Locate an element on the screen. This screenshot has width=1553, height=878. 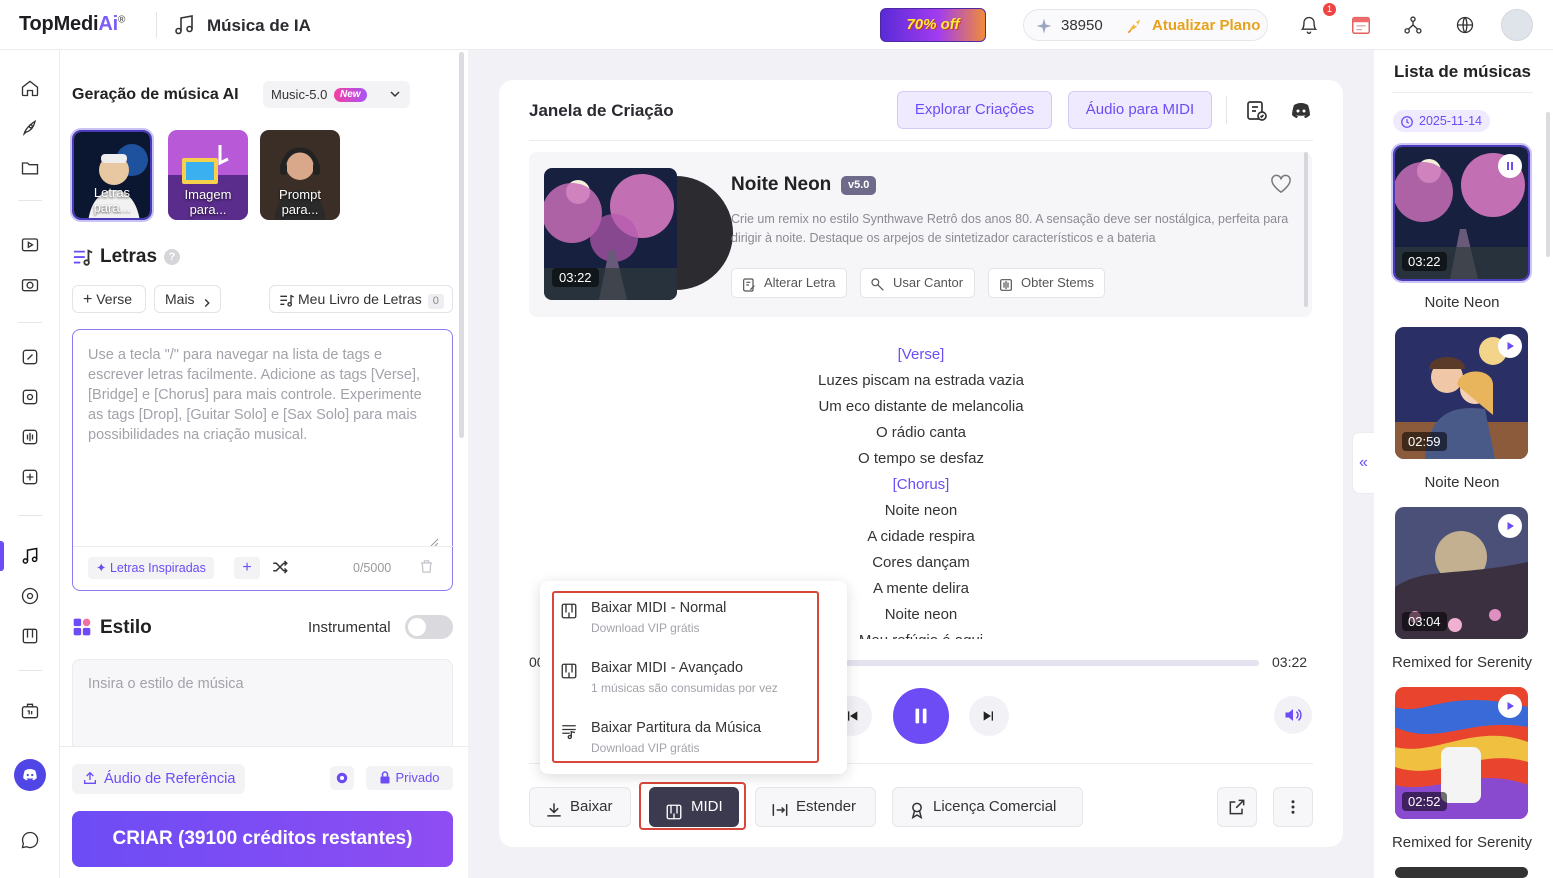
image-edit-icon is located at coordinates (30, 357).